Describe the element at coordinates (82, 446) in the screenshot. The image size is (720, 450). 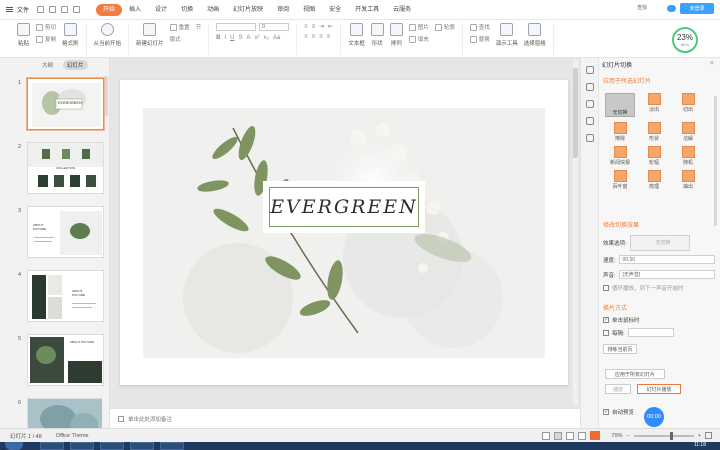
I see `taskbar-app-explorer` at that location.